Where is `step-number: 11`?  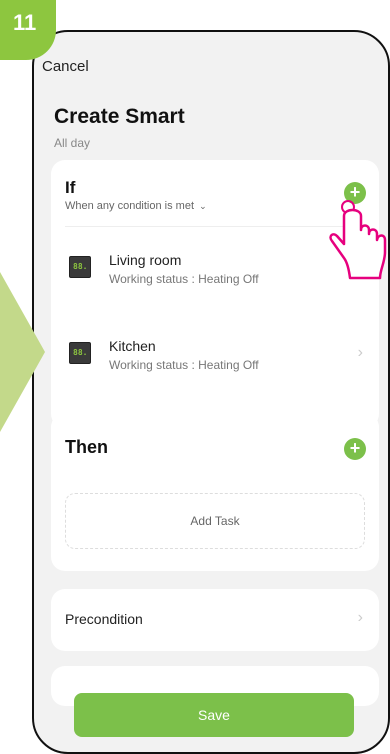
step-number: 11 is located at coordinates (25, 22).